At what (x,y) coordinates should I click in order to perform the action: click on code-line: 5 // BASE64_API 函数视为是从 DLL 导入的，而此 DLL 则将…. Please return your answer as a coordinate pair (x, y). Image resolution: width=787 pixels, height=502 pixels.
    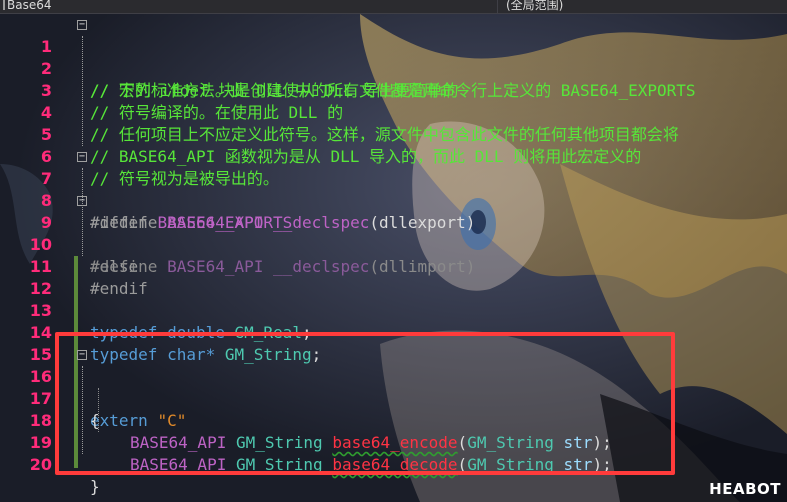
    Looking at the image, I should click on (393, 134).